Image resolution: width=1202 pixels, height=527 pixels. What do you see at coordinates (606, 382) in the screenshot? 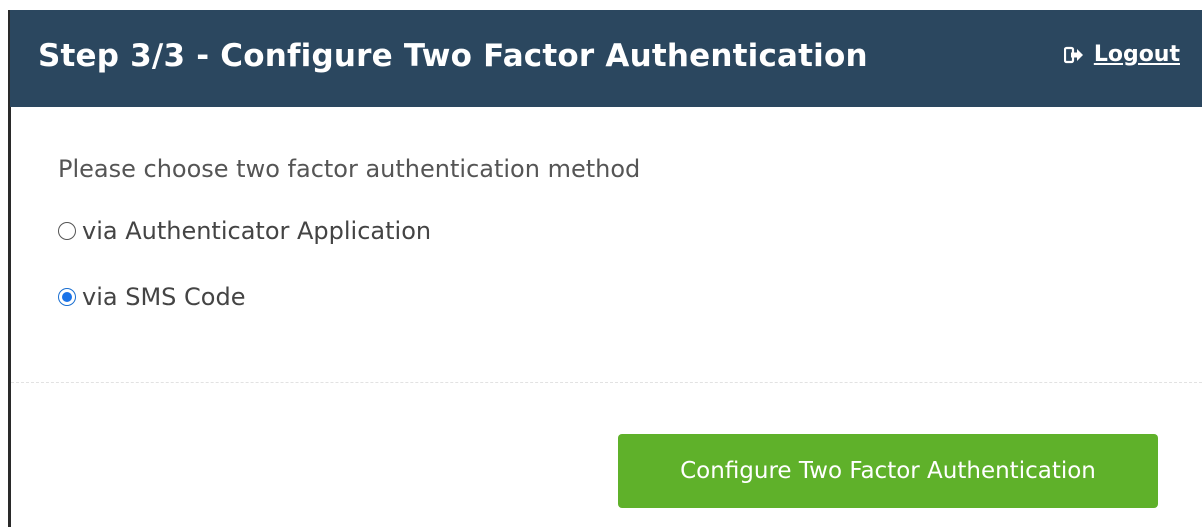
I see `divider` at bounding box center [606, 382].